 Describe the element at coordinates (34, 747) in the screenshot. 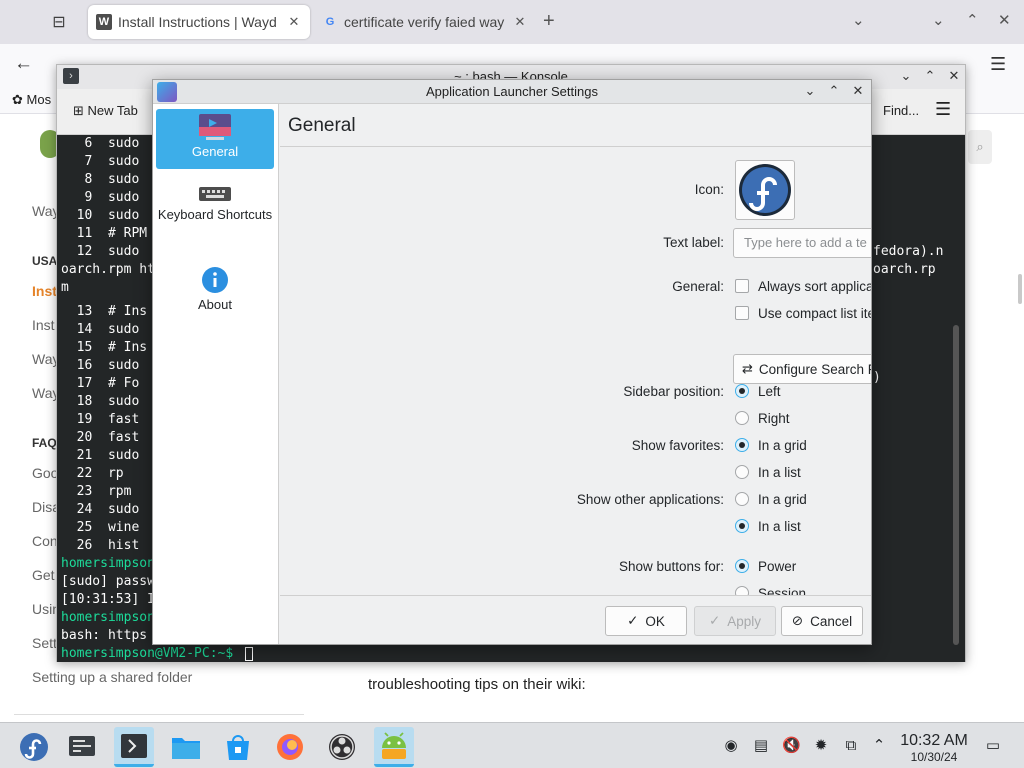

I see `fedora-launcher-icon` at that location.